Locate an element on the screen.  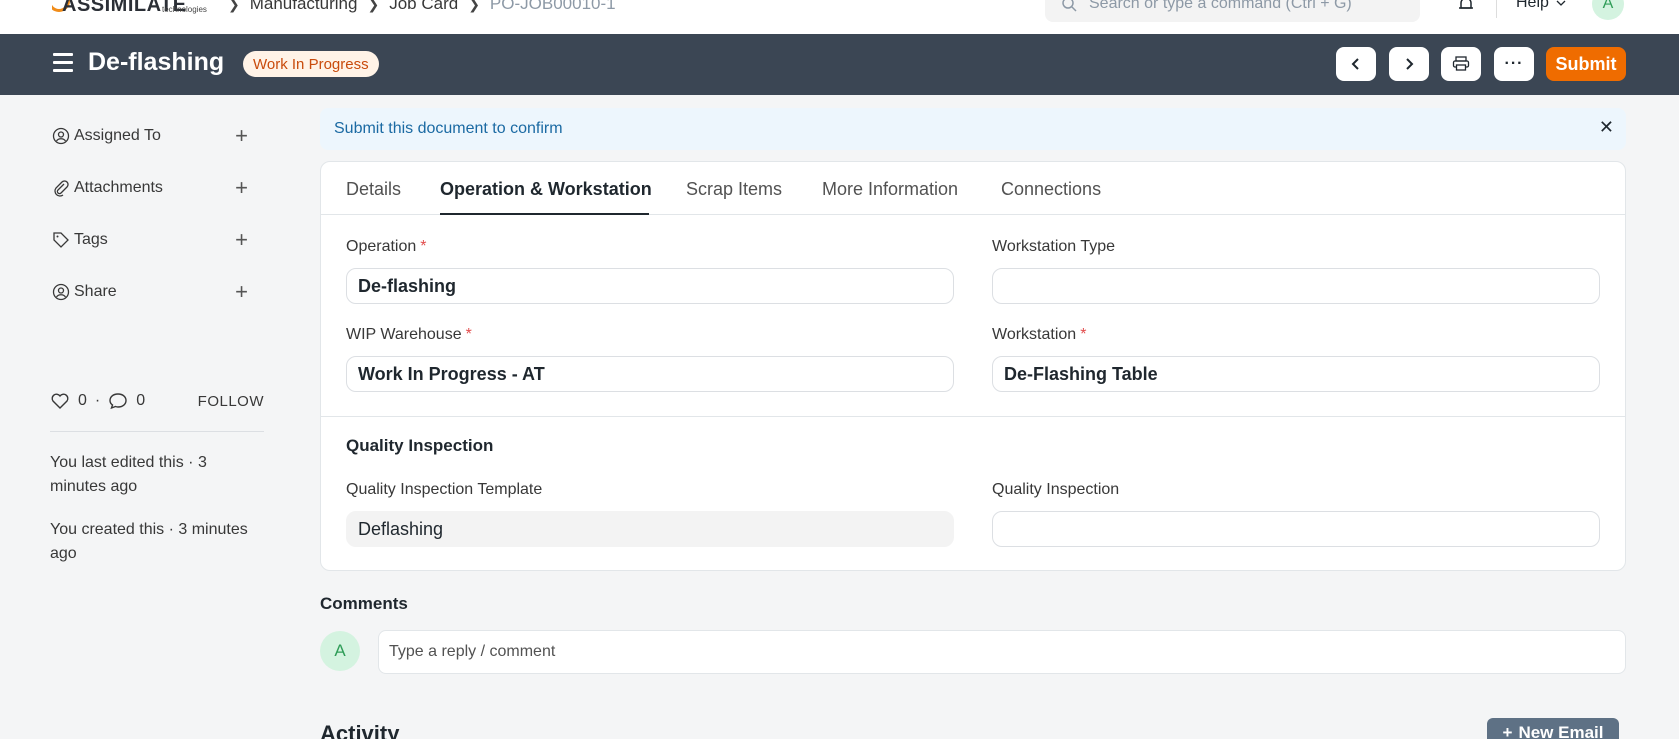
add-share-icon: + is located at coordinates (241, 292).